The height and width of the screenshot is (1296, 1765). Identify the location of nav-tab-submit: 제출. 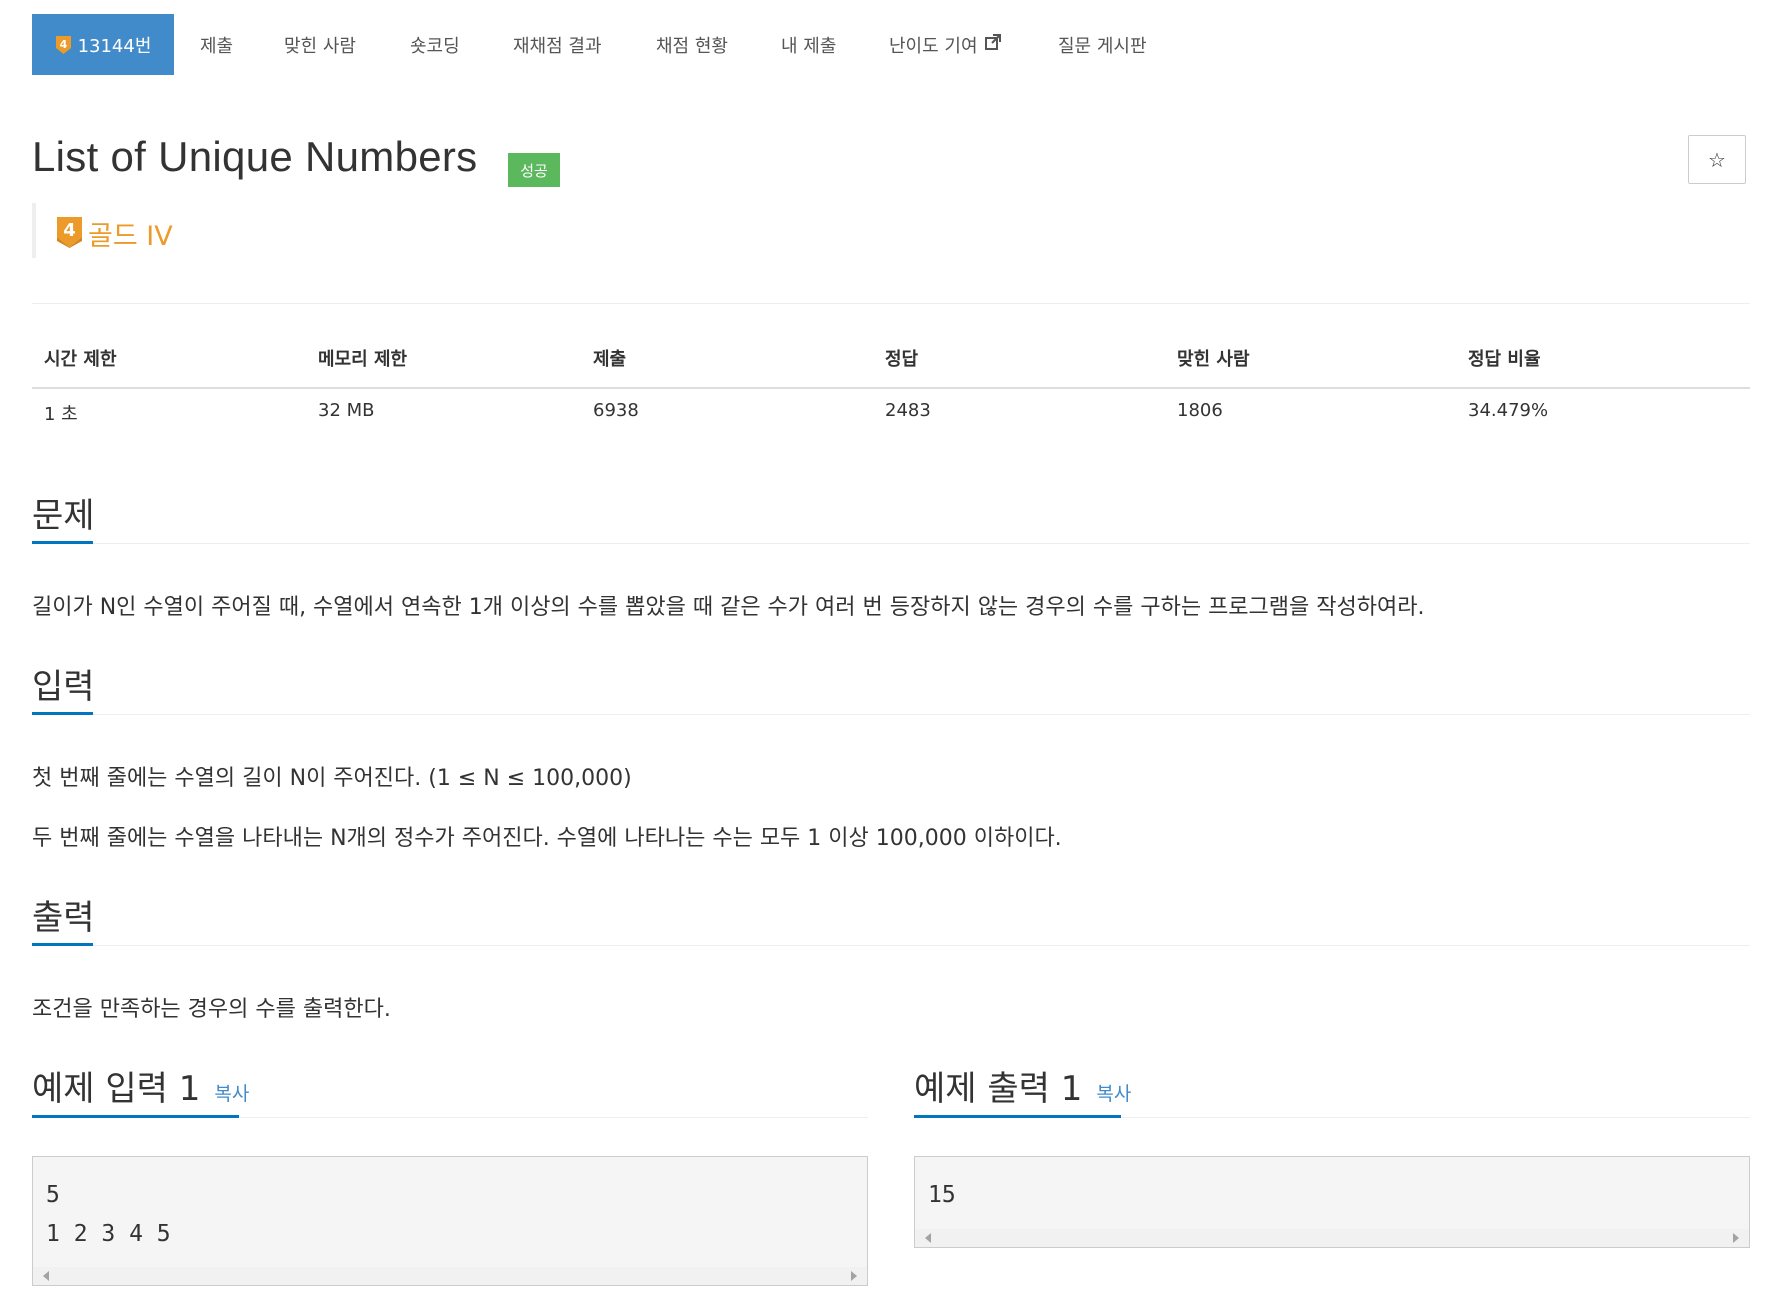
(216, 44).